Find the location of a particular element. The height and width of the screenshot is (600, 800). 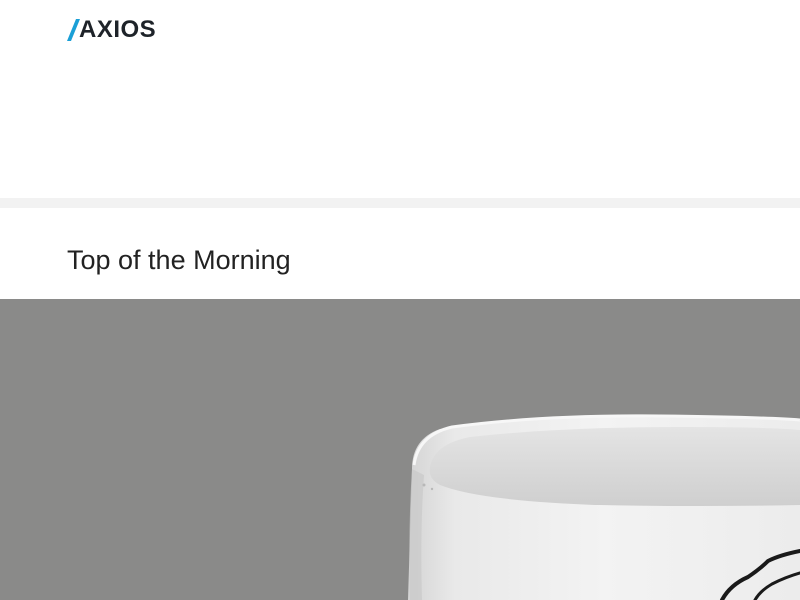

section-divider is located at coordinates (400, 203).